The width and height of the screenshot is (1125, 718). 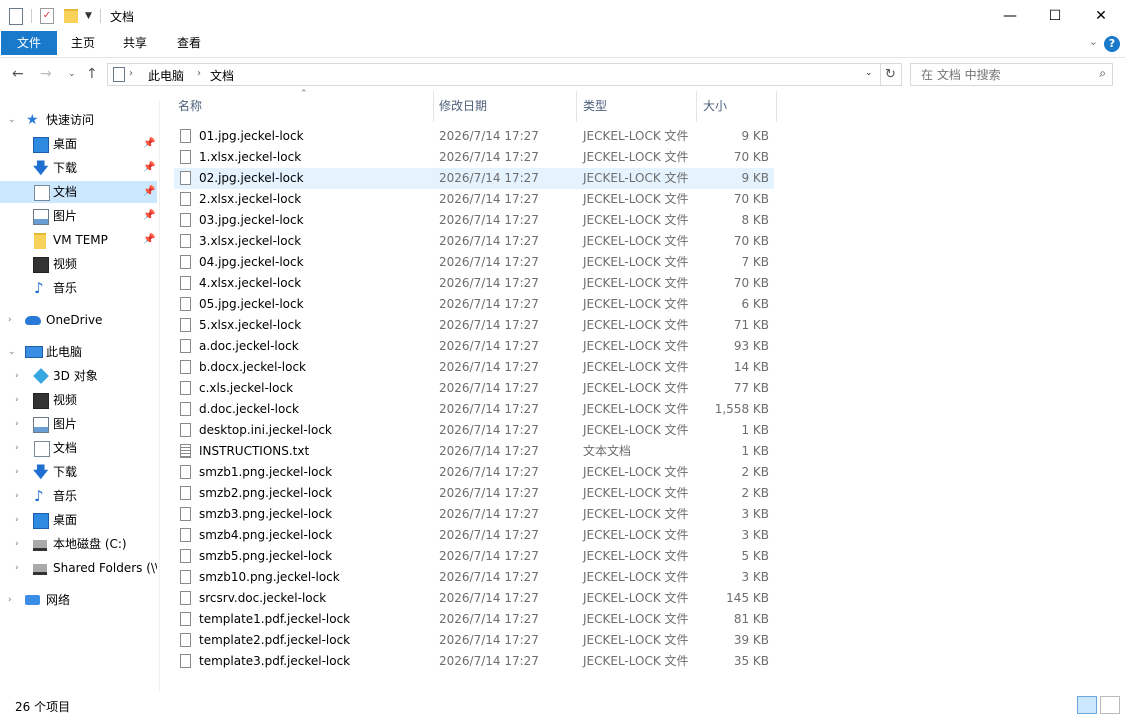 I want to click on nav-item-downloads: 🡇 下载 📌, so click(x=78, y=168).